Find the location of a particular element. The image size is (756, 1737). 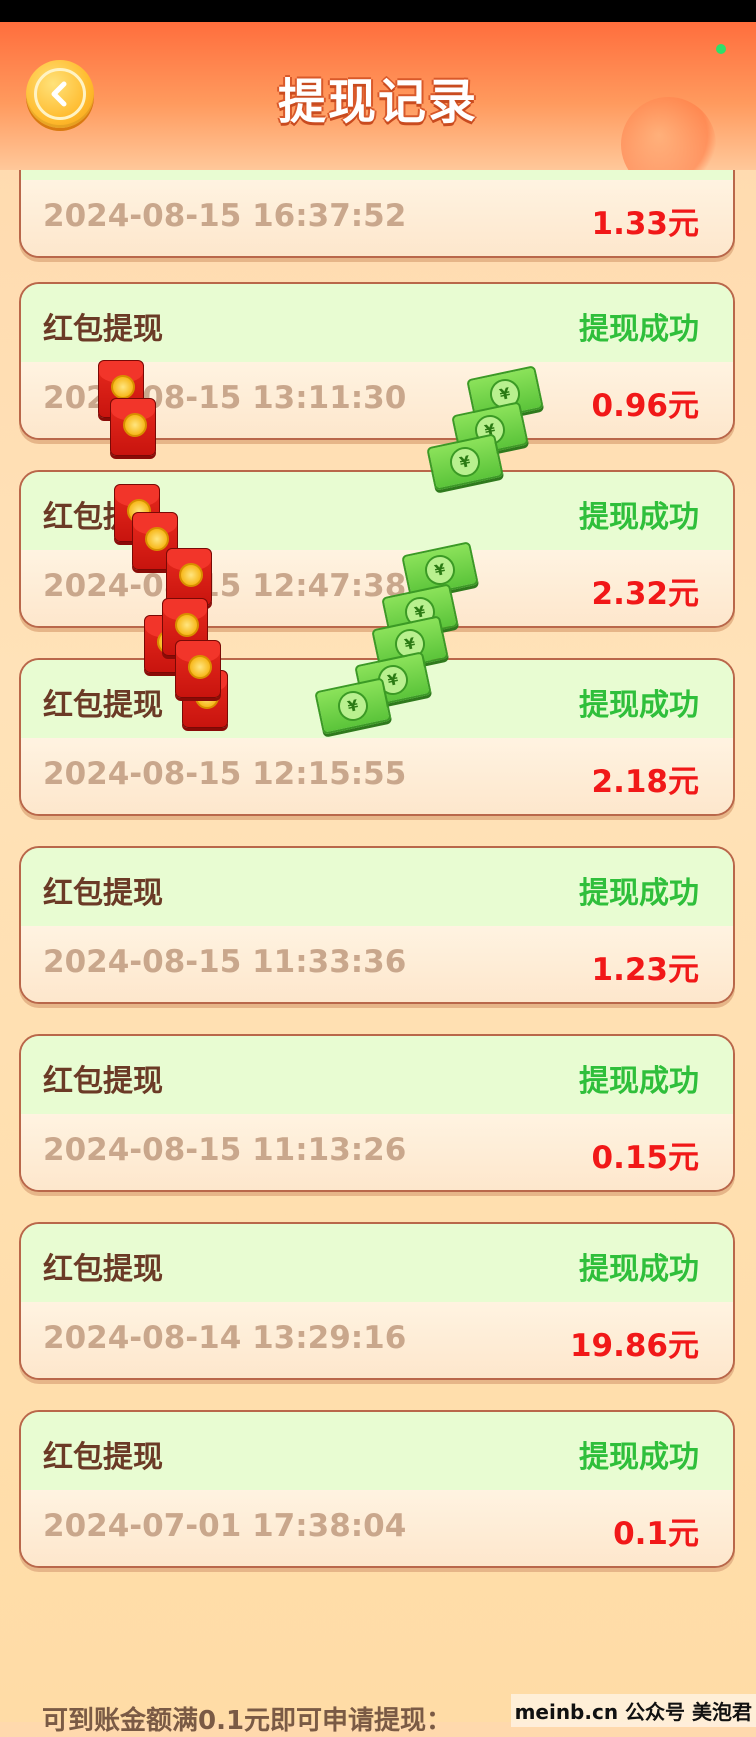

record-amount: 1.23元 is located at coordinates (645, 970).